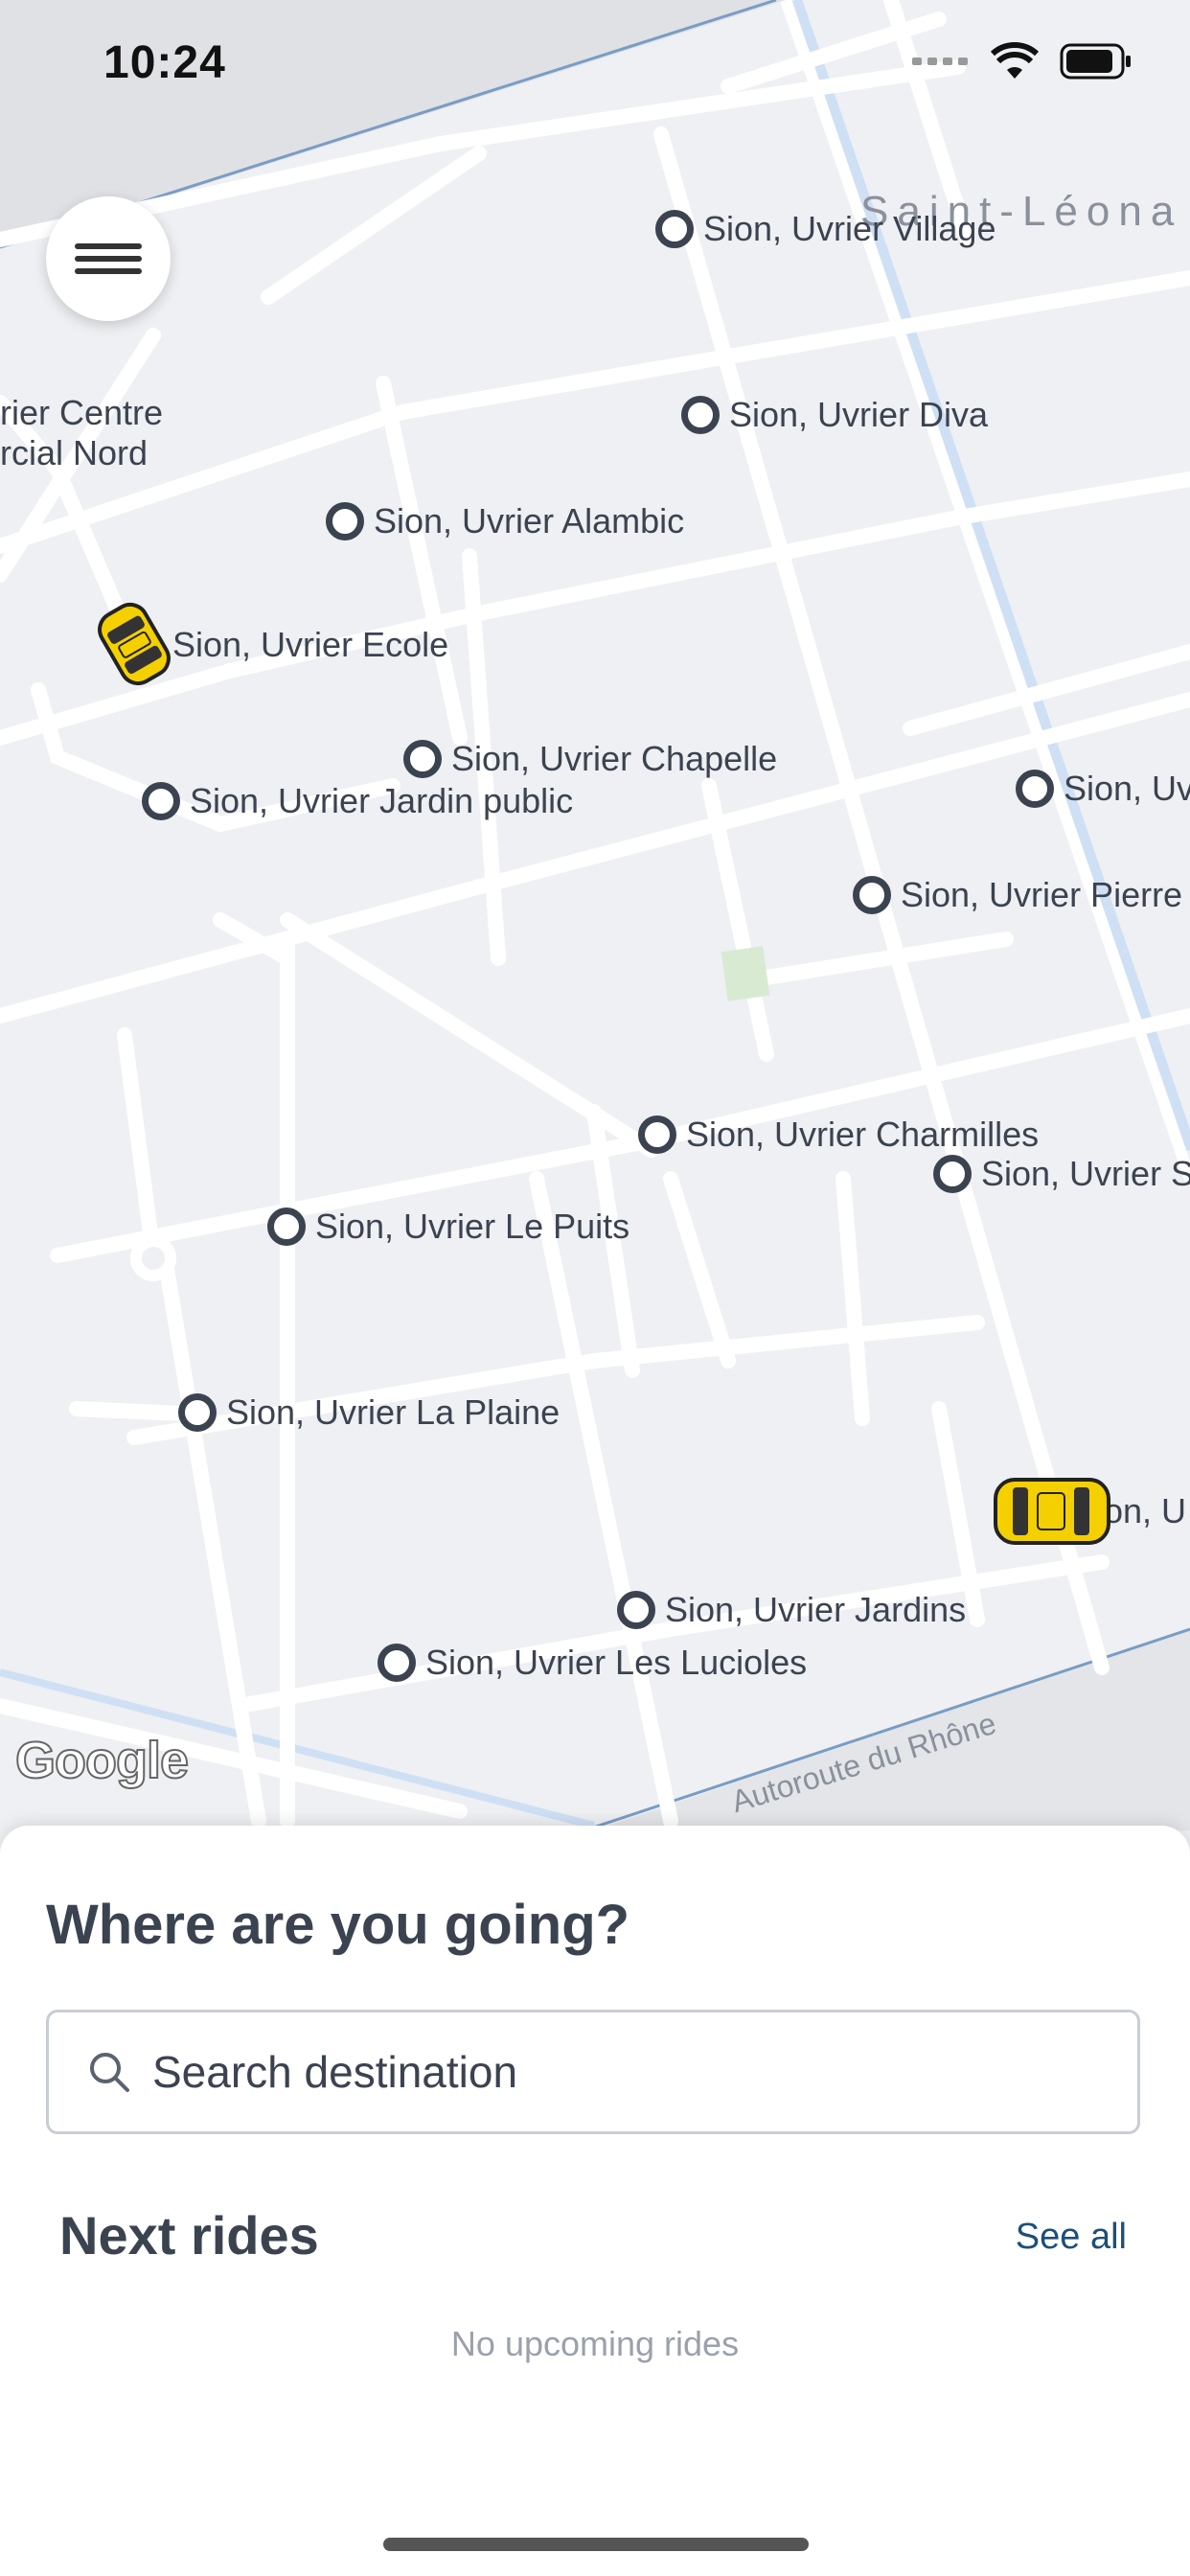  What do you see at coordinates (792, 1610) in the screenshot?
I see `stop-marker: Sion, Uvrier Jardins` at bounding box center [792, 1610].